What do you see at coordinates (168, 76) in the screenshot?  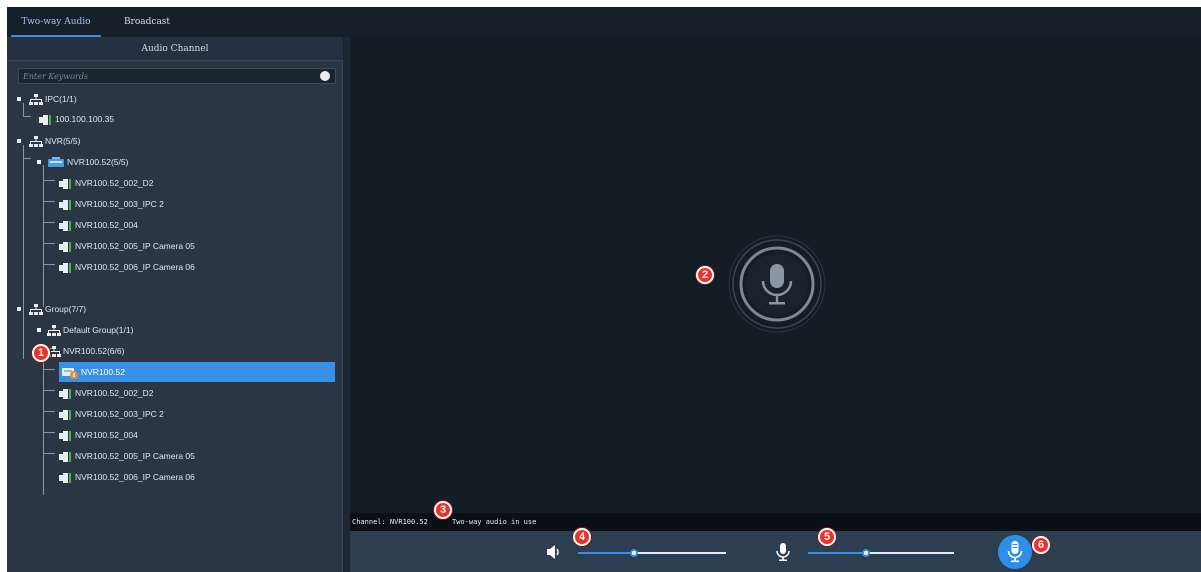 I see `search-input` at bounding box center [168, 76].